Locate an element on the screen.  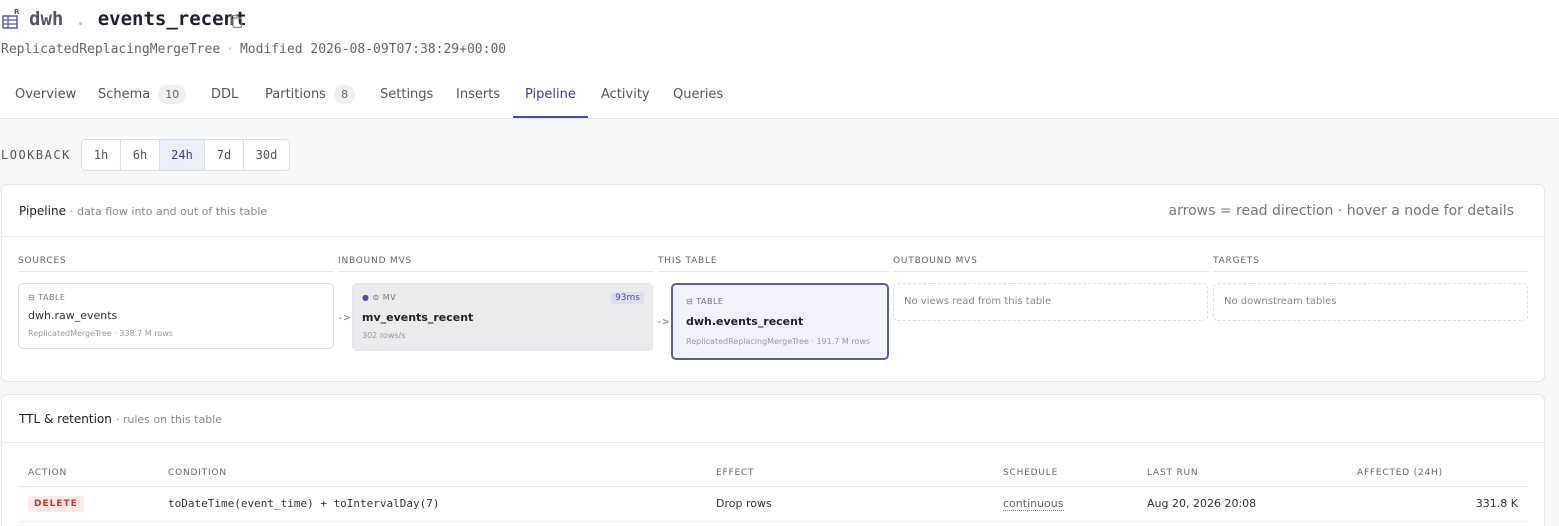
action-badge: DELETE is located at coordinates (56, 504).